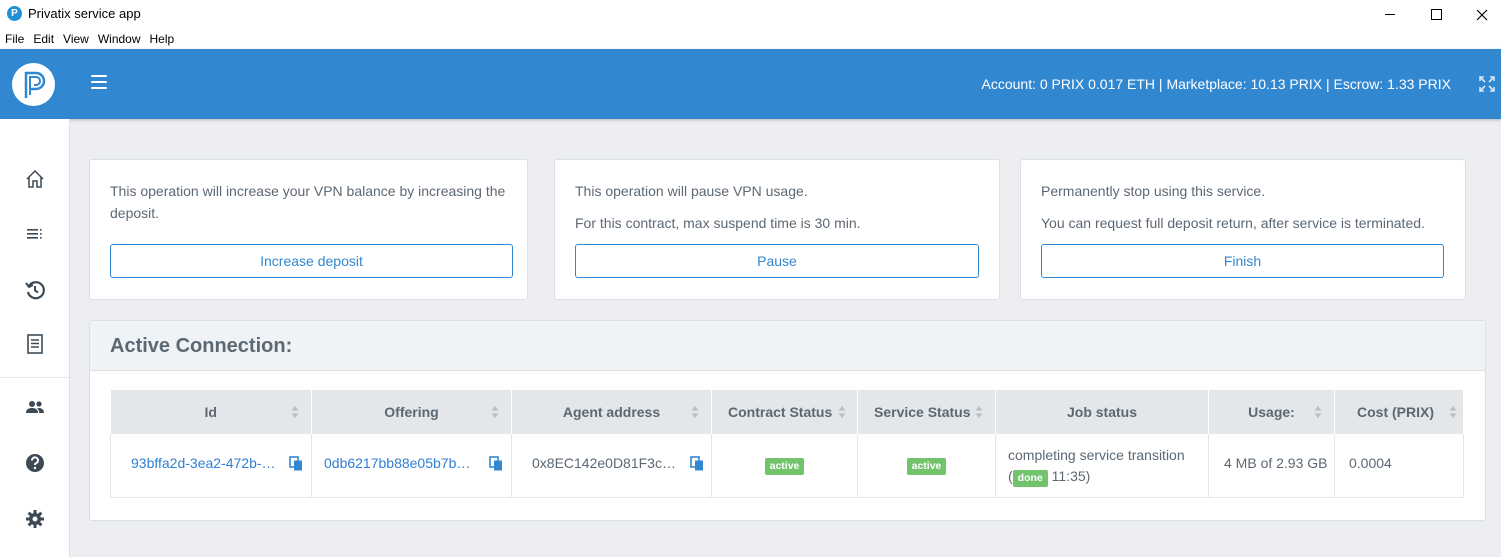  Describe the element at coordinates (34, 377) in the screenshot. I see `sidebar-divider` at that location.